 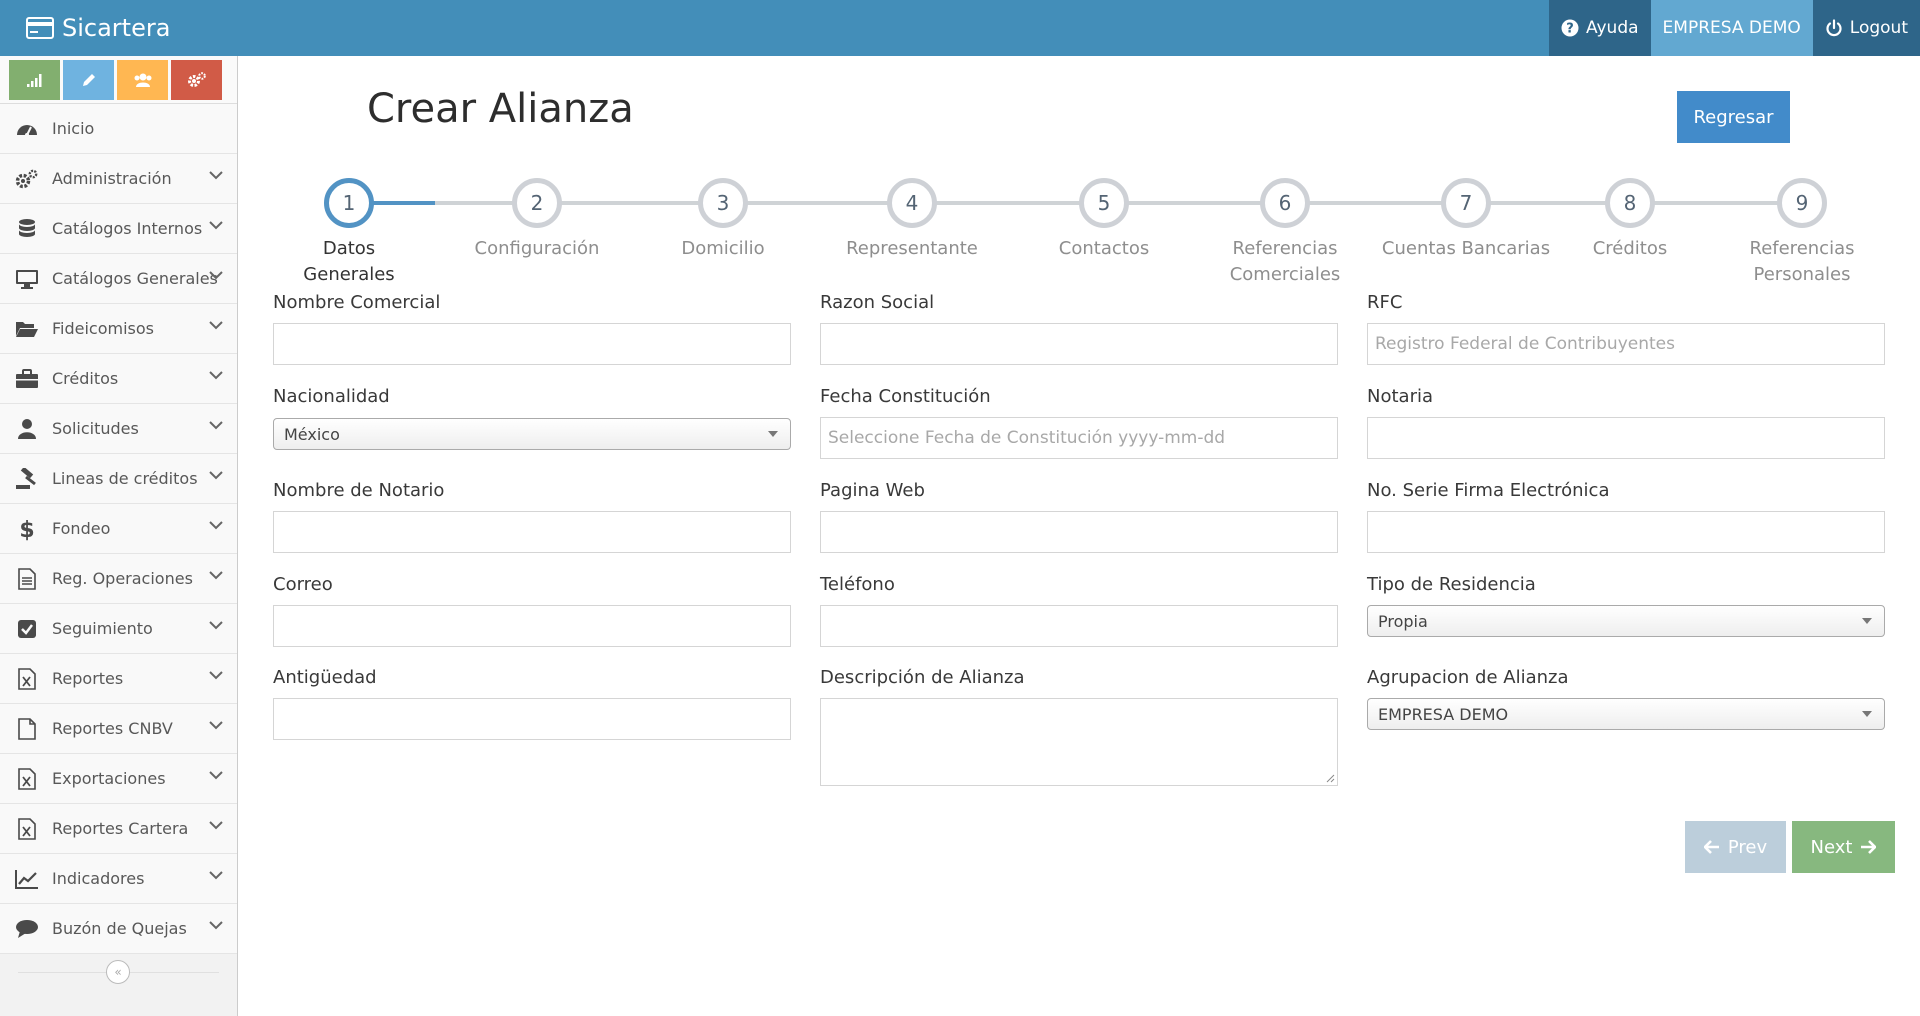 I want to click on sidebar-item-indicadores: Indicadores, so click(x=118, y=879).